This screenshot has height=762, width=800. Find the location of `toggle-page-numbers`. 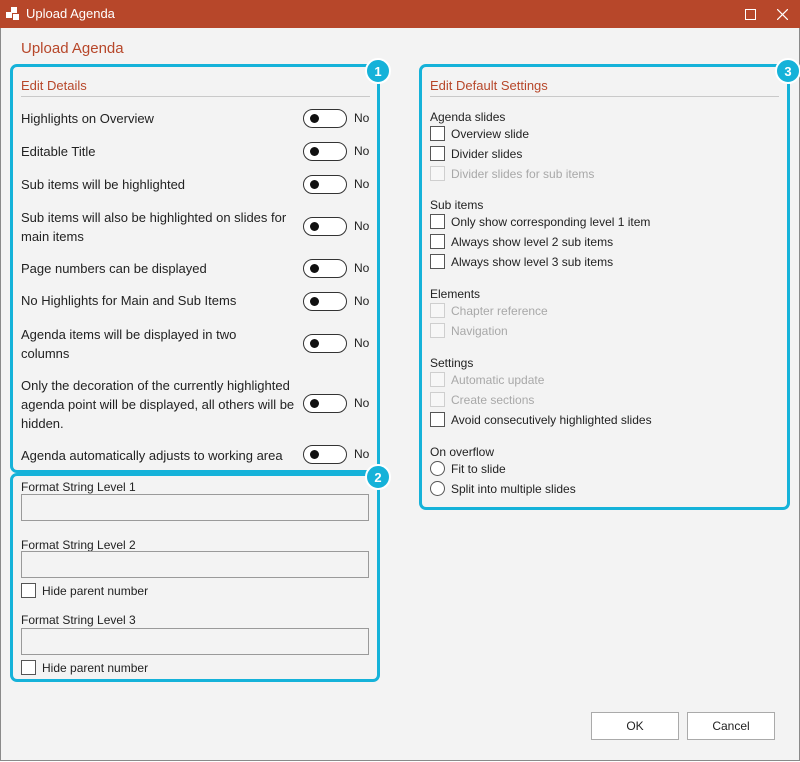

toggle-page-numbers is located at coordinates (325, 268).